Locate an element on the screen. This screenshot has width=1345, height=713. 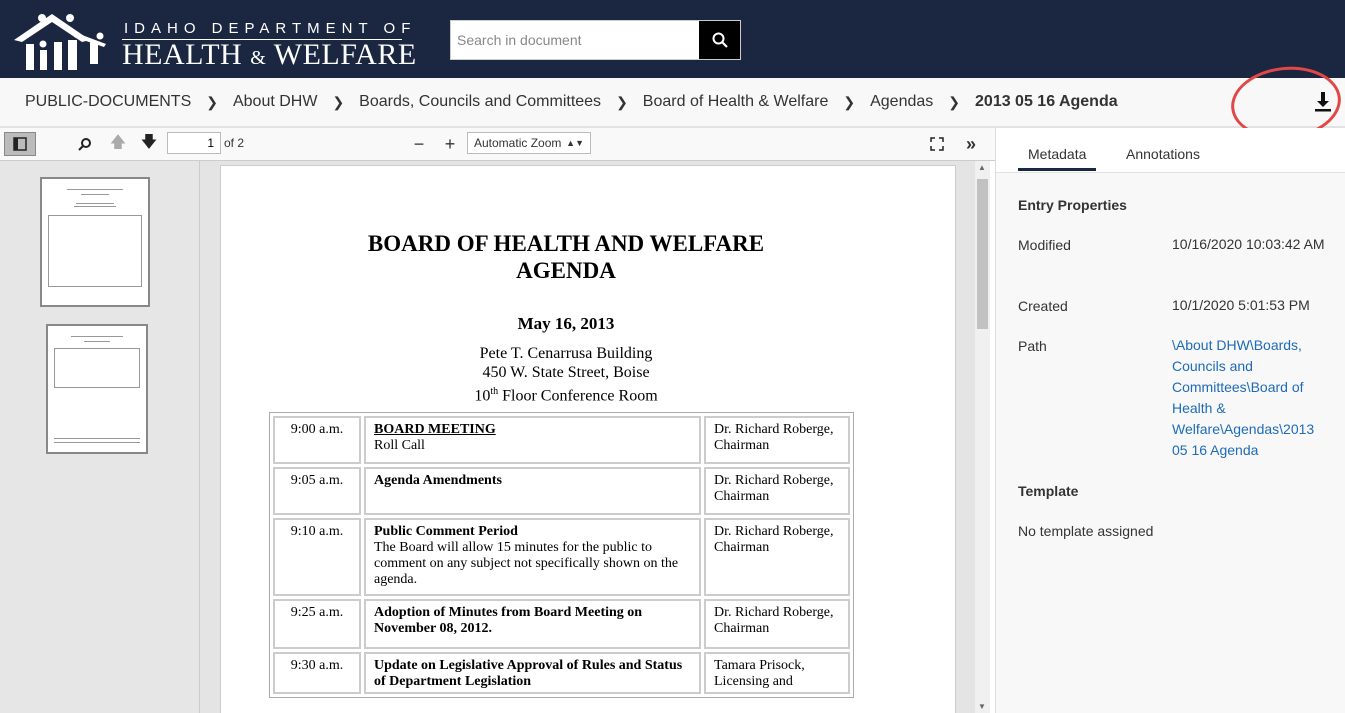
title-line: AGENDA is located at coordinates (566, 270).